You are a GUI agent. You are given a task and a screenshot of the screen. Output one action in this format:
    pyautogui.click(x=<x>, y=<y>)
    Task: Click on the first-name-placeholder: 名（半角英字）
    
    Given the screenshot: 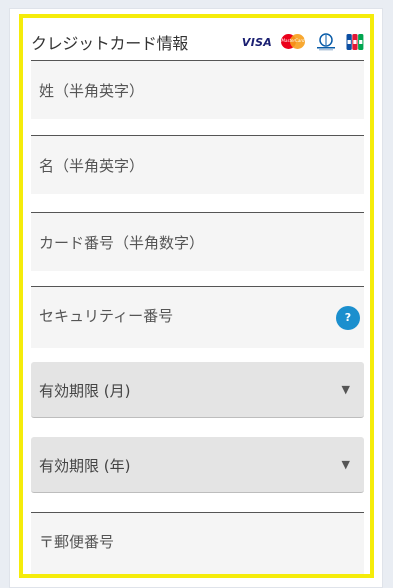 What is the action you would take?
    pyautogui.click(x=92, y=166)
    